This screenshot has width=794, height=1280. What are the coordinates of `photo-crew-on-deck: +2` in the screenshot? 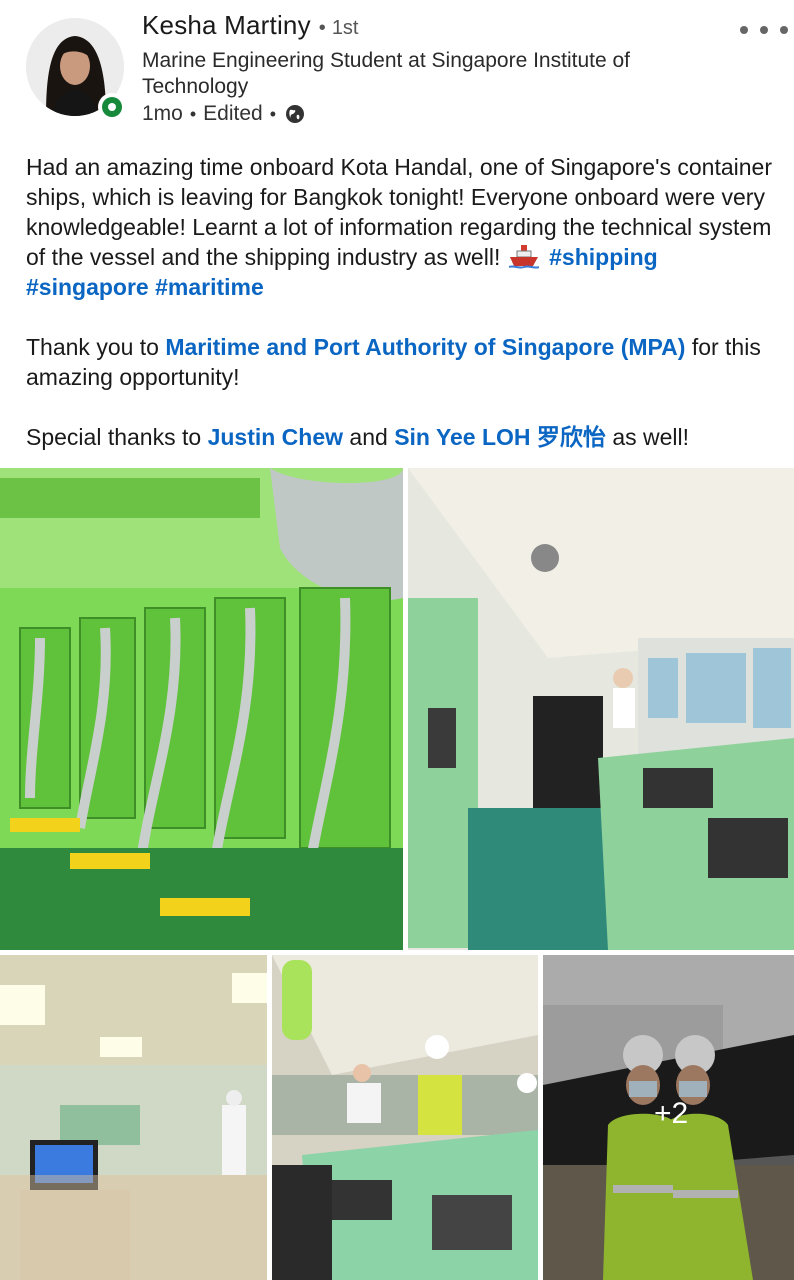 It's located at (668, 1117).